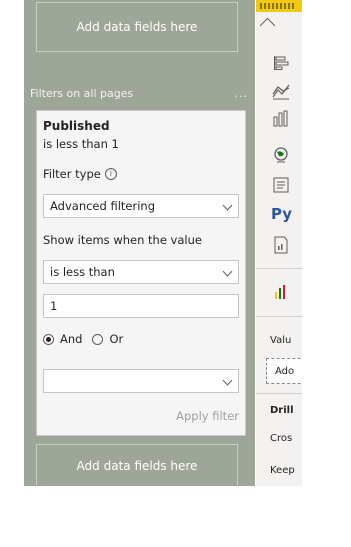 This screenshot has width=351, height=547. I want to click on or-label: Or, so click(116, 339).